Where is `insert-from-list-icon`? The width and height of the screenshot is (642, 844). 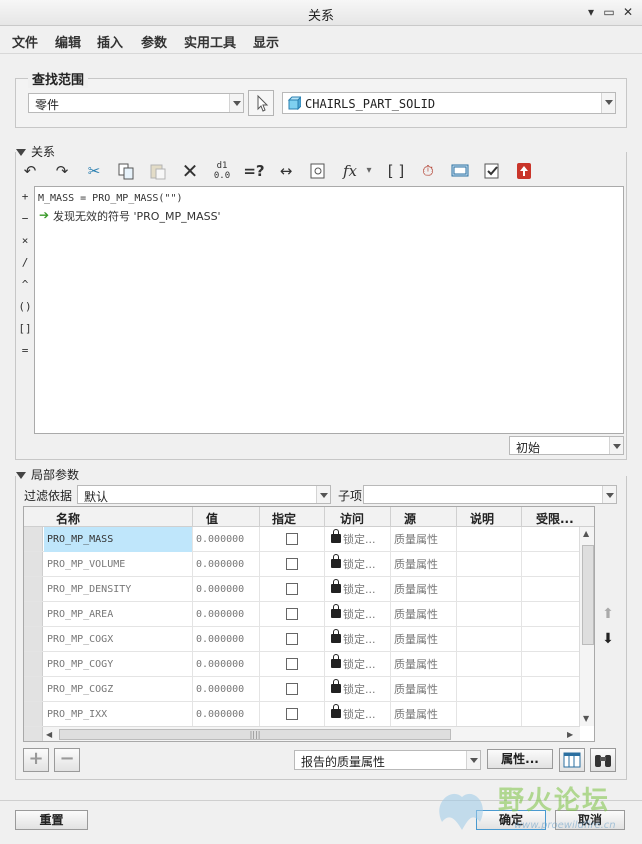 insert-from-list-icon is located at coordinates (318, 171).